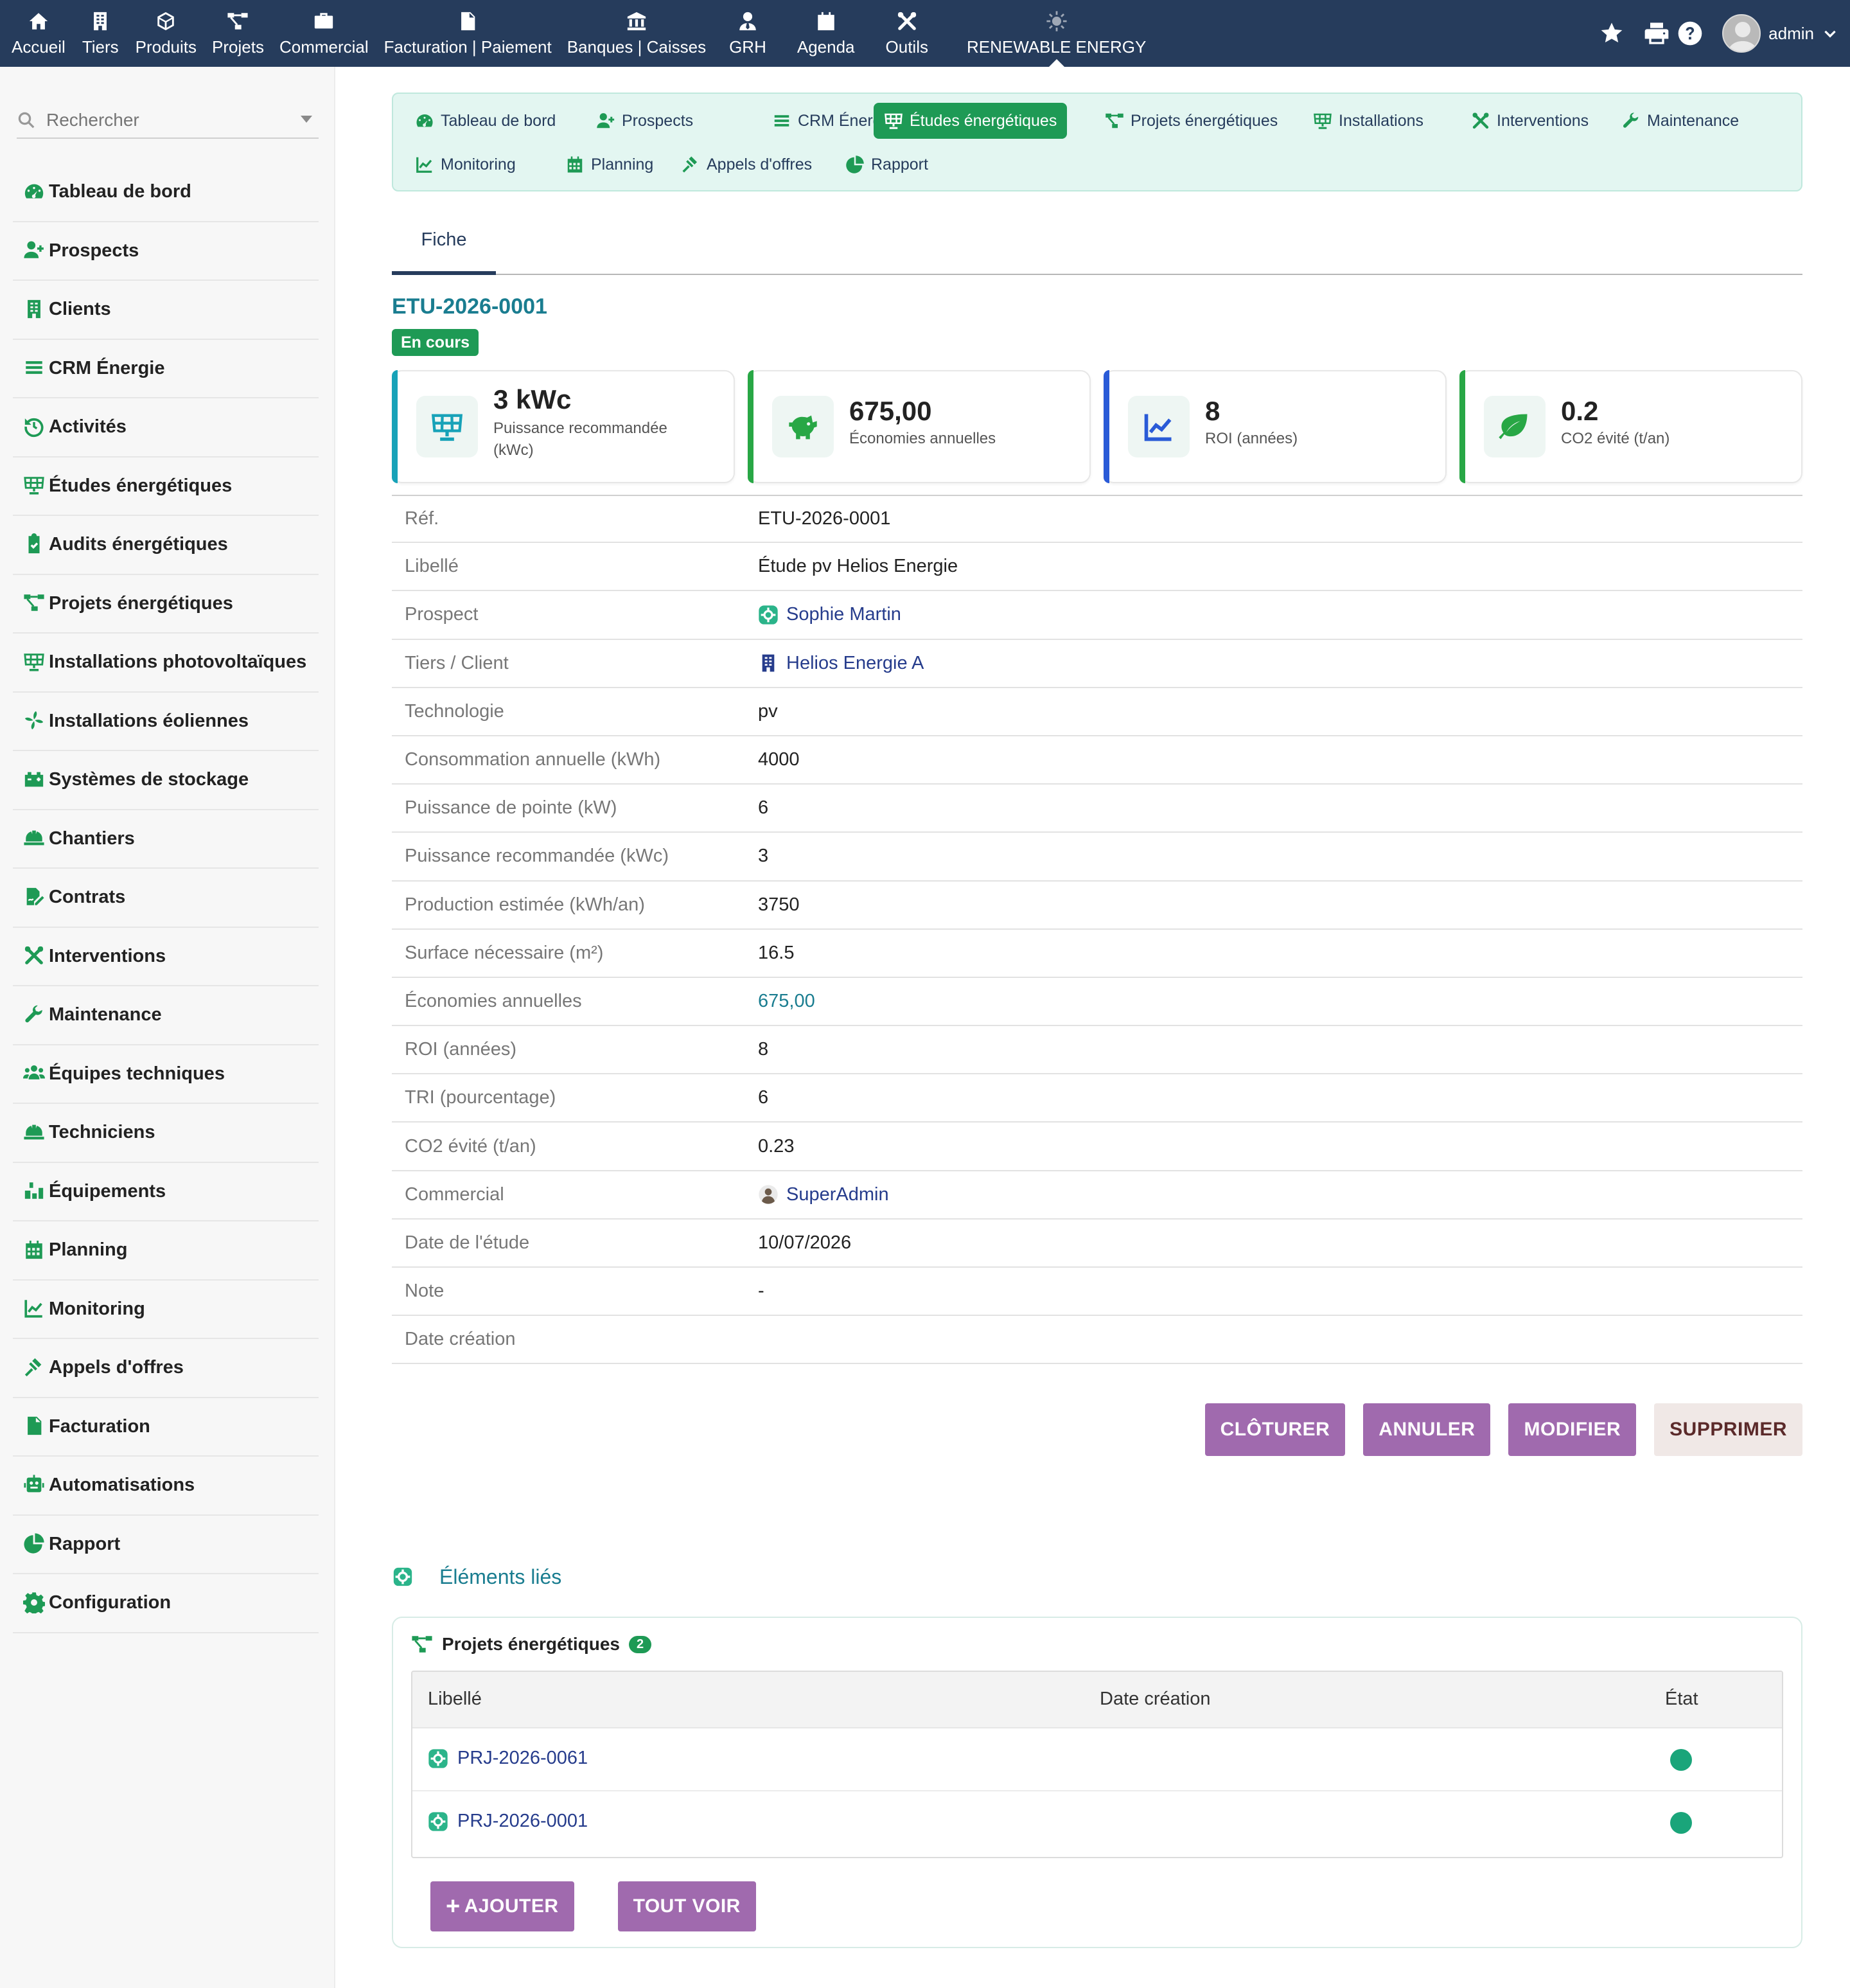 The height and width of the screenshot is (1988, 1850). I want to click on sidebar-item-monitoring: Monitoring, so click(166, 1310).